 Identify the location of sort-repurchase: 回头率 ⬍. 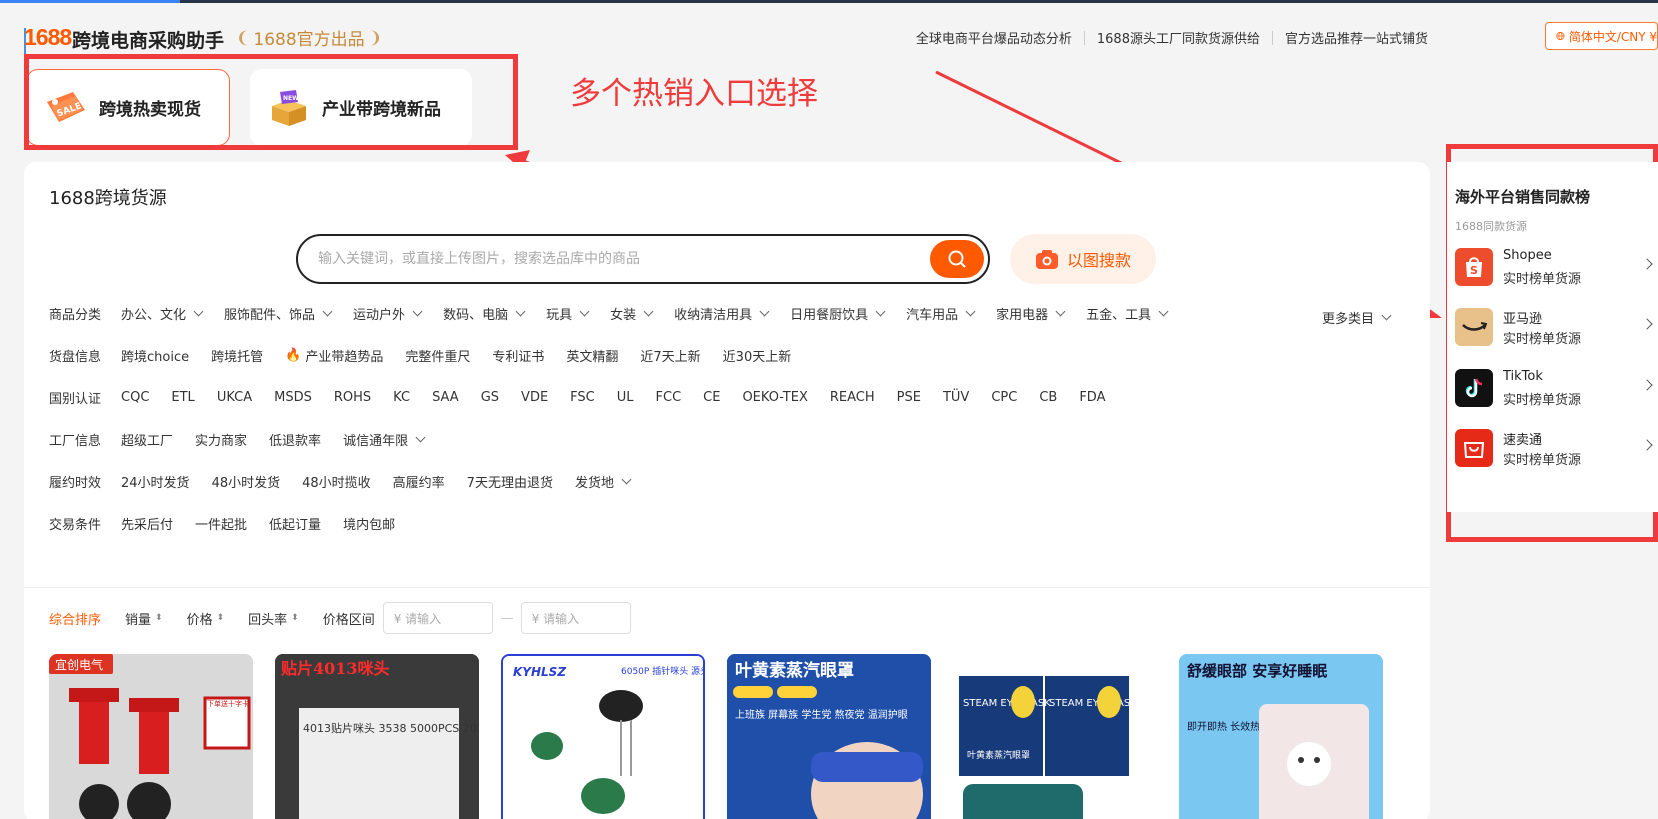
(273, 618).